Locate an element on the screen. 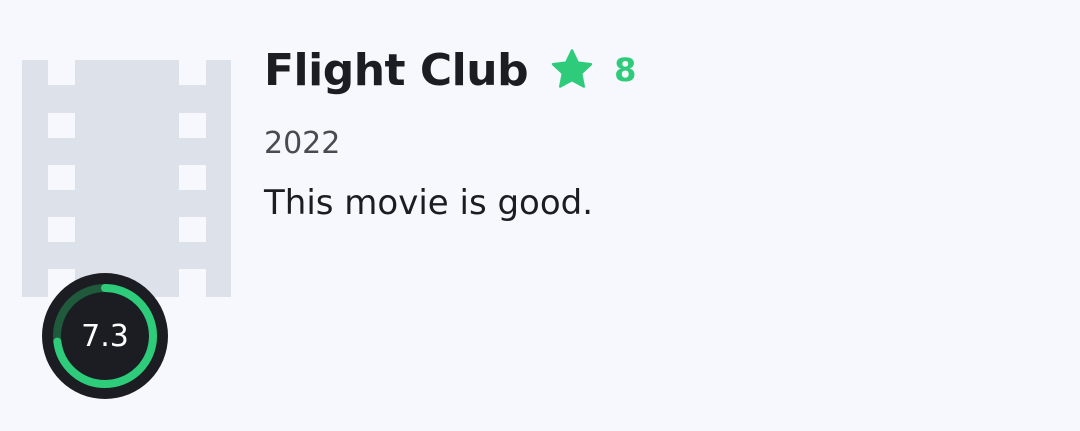  poster-placeholder-film-icon is located at coordinates (126, 178).